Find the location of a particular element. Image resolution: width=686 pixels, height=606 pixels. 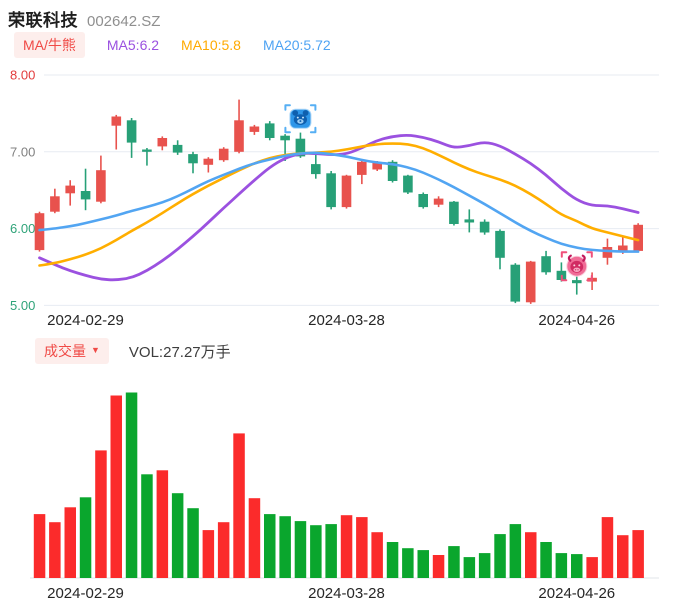

indicator-legend: MA/牛熊 MA5:6.2 MA10:5.8 MA20:5.72 is located at coordinates (172, 45).